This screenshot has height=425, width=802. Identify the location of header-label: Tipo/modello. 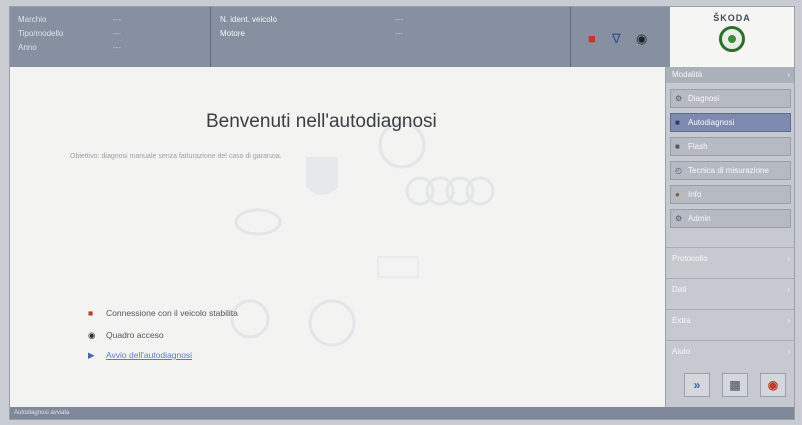
(41, 33).